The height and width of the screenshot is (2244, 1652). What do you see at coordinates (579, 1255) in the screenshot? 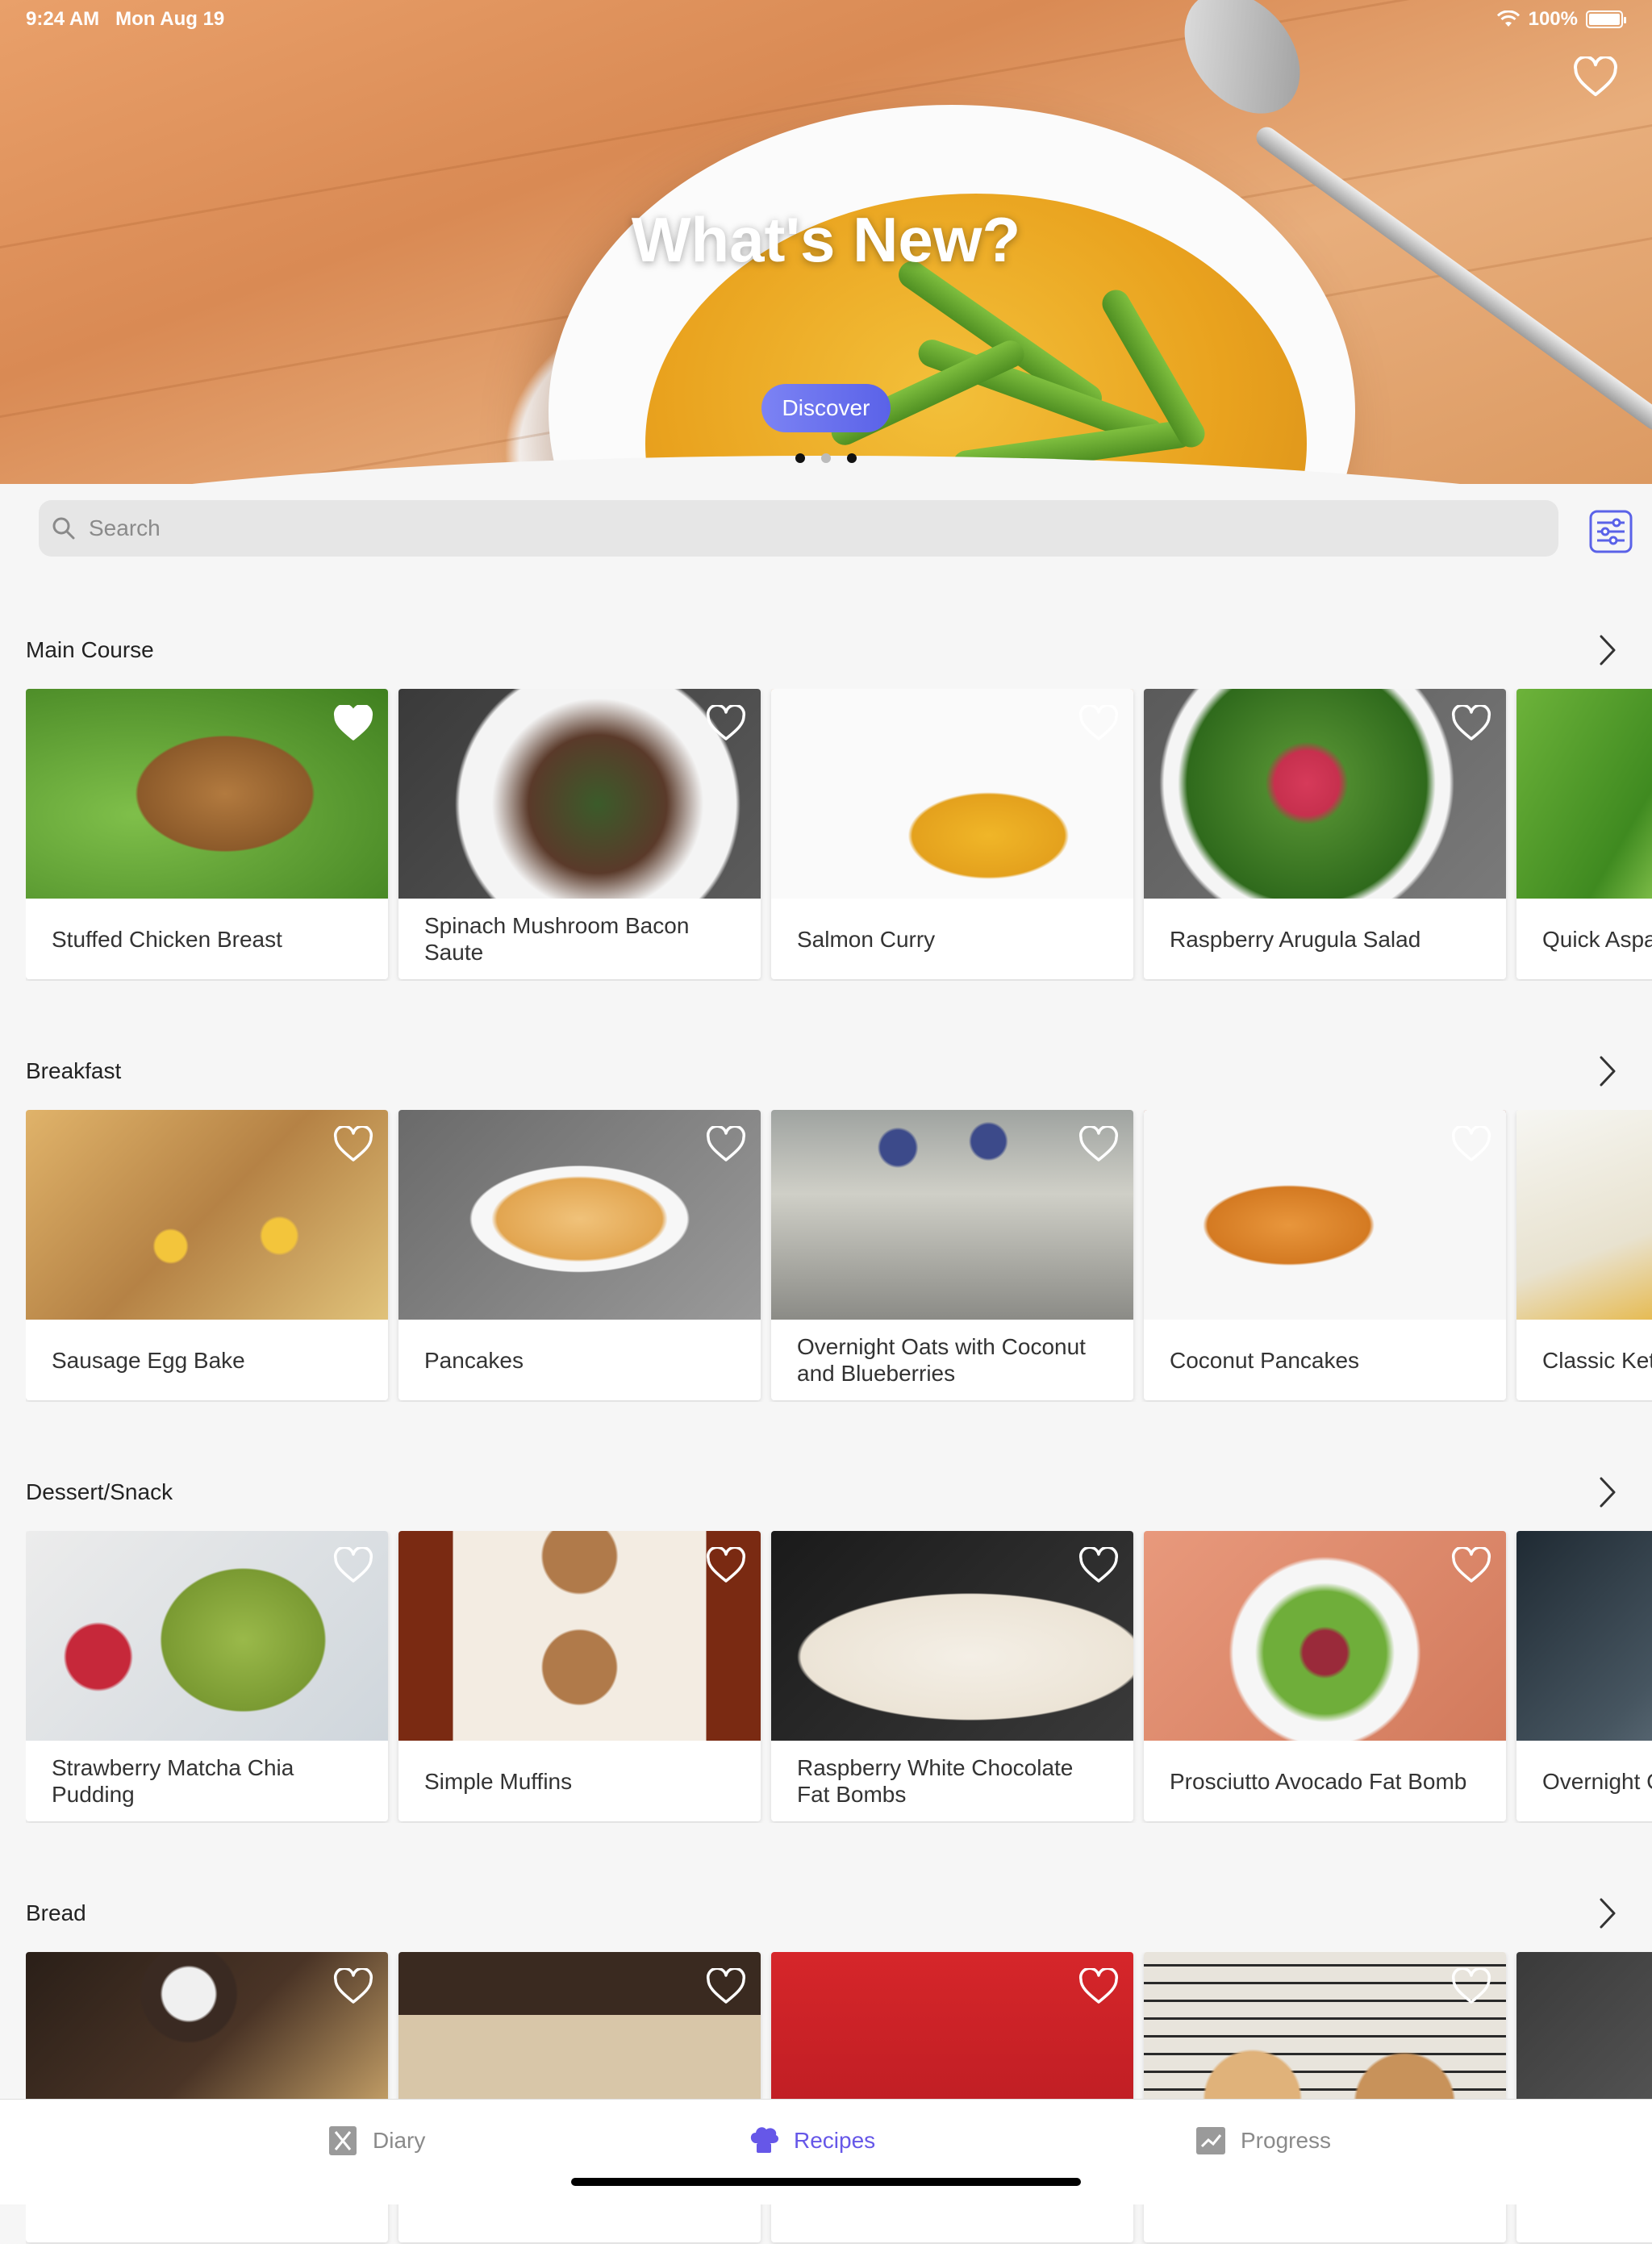
I see `recipe-card: Pancakes` at bounding box center [579, 1255].